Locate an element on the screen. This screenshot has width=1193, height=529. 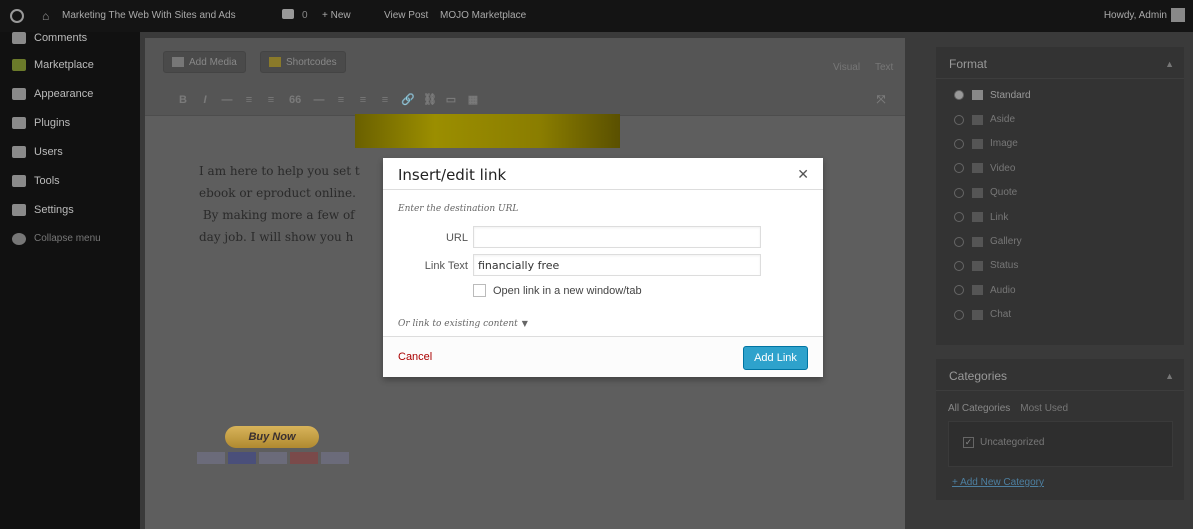
sidebar-item-label: Marketplace is located at coordinates (64, 64).